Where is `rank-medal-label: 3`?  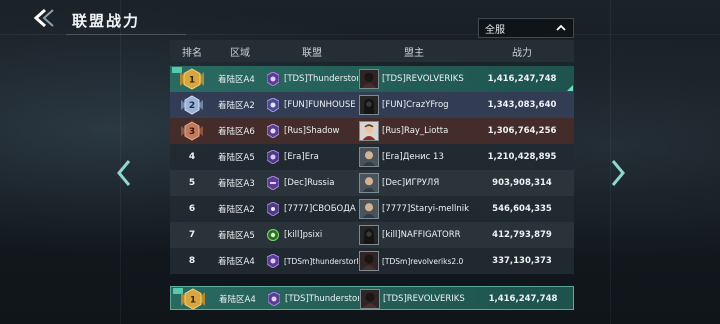
rank-medal-label: 3 is located at coordinates (192, 132).